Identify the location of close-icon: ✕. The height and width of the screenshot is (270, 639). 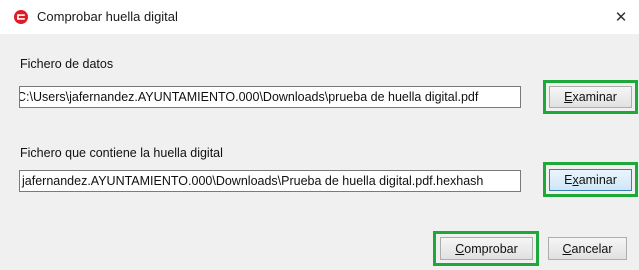
(621, 17).